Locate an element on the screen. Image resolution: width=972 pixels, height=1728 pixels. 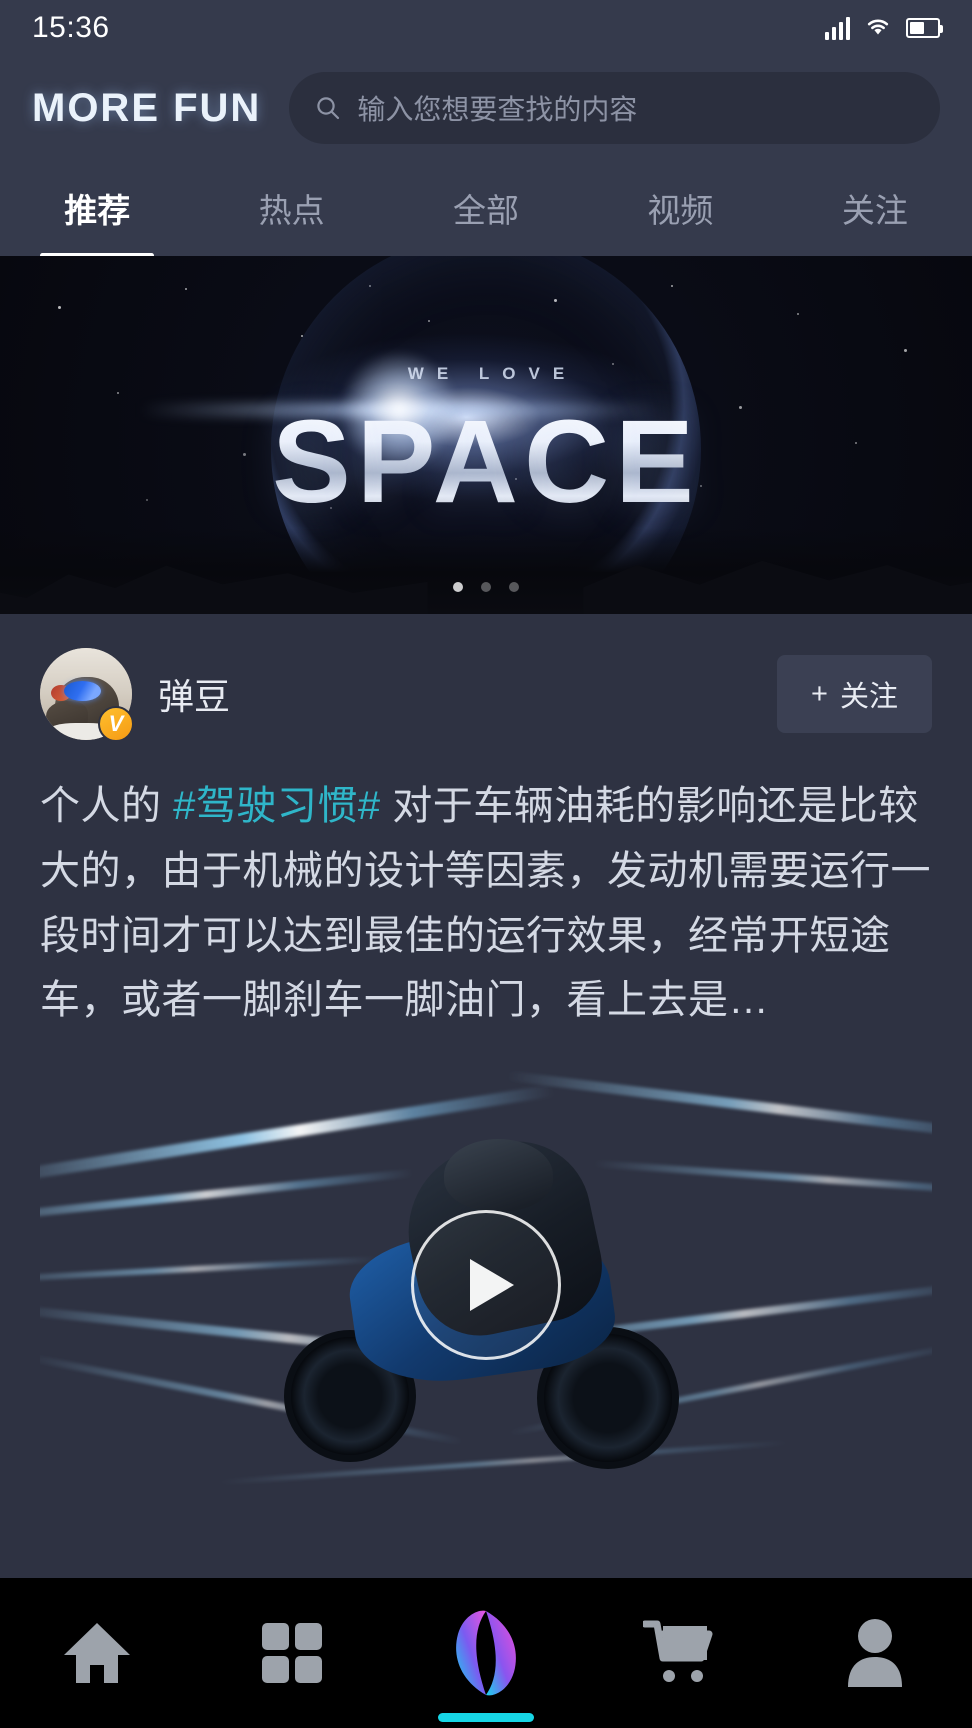
wifi-icon is located at coordinates (878, 28).